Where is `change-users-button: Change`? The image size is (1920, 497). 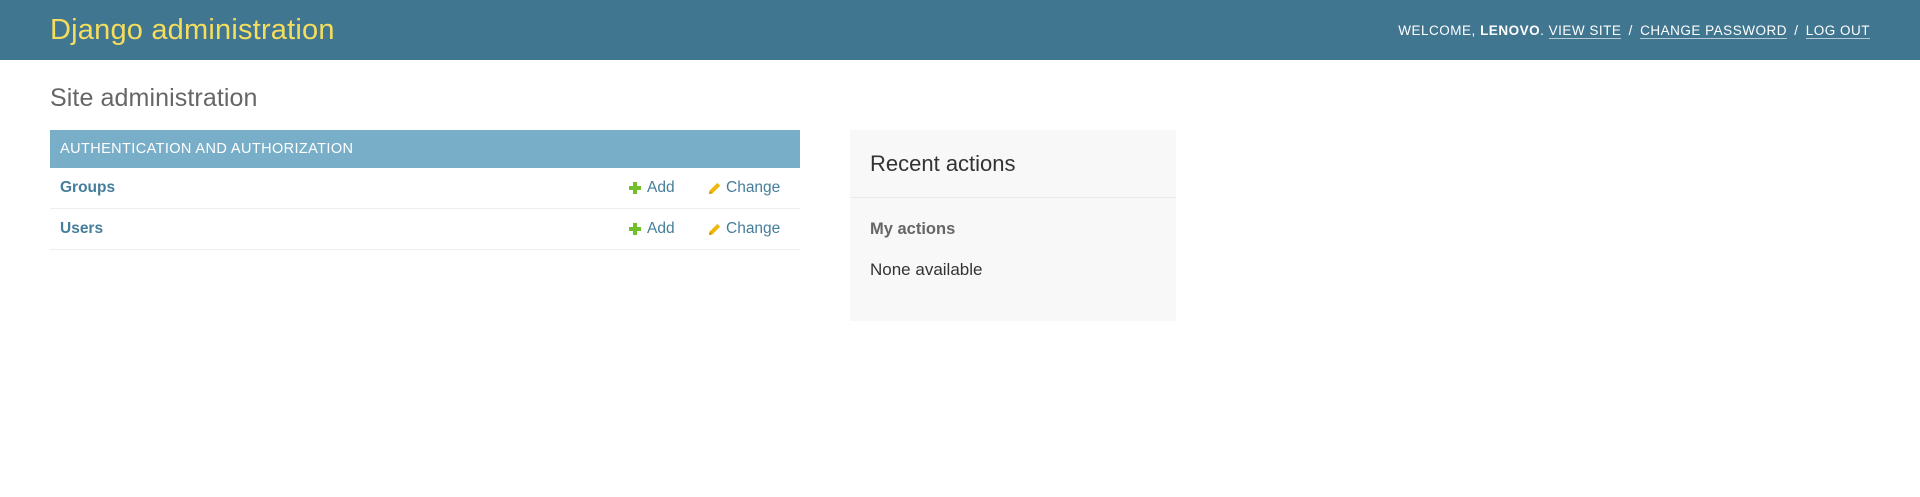
change-users-button: Change is located at coordinates (743, 229).